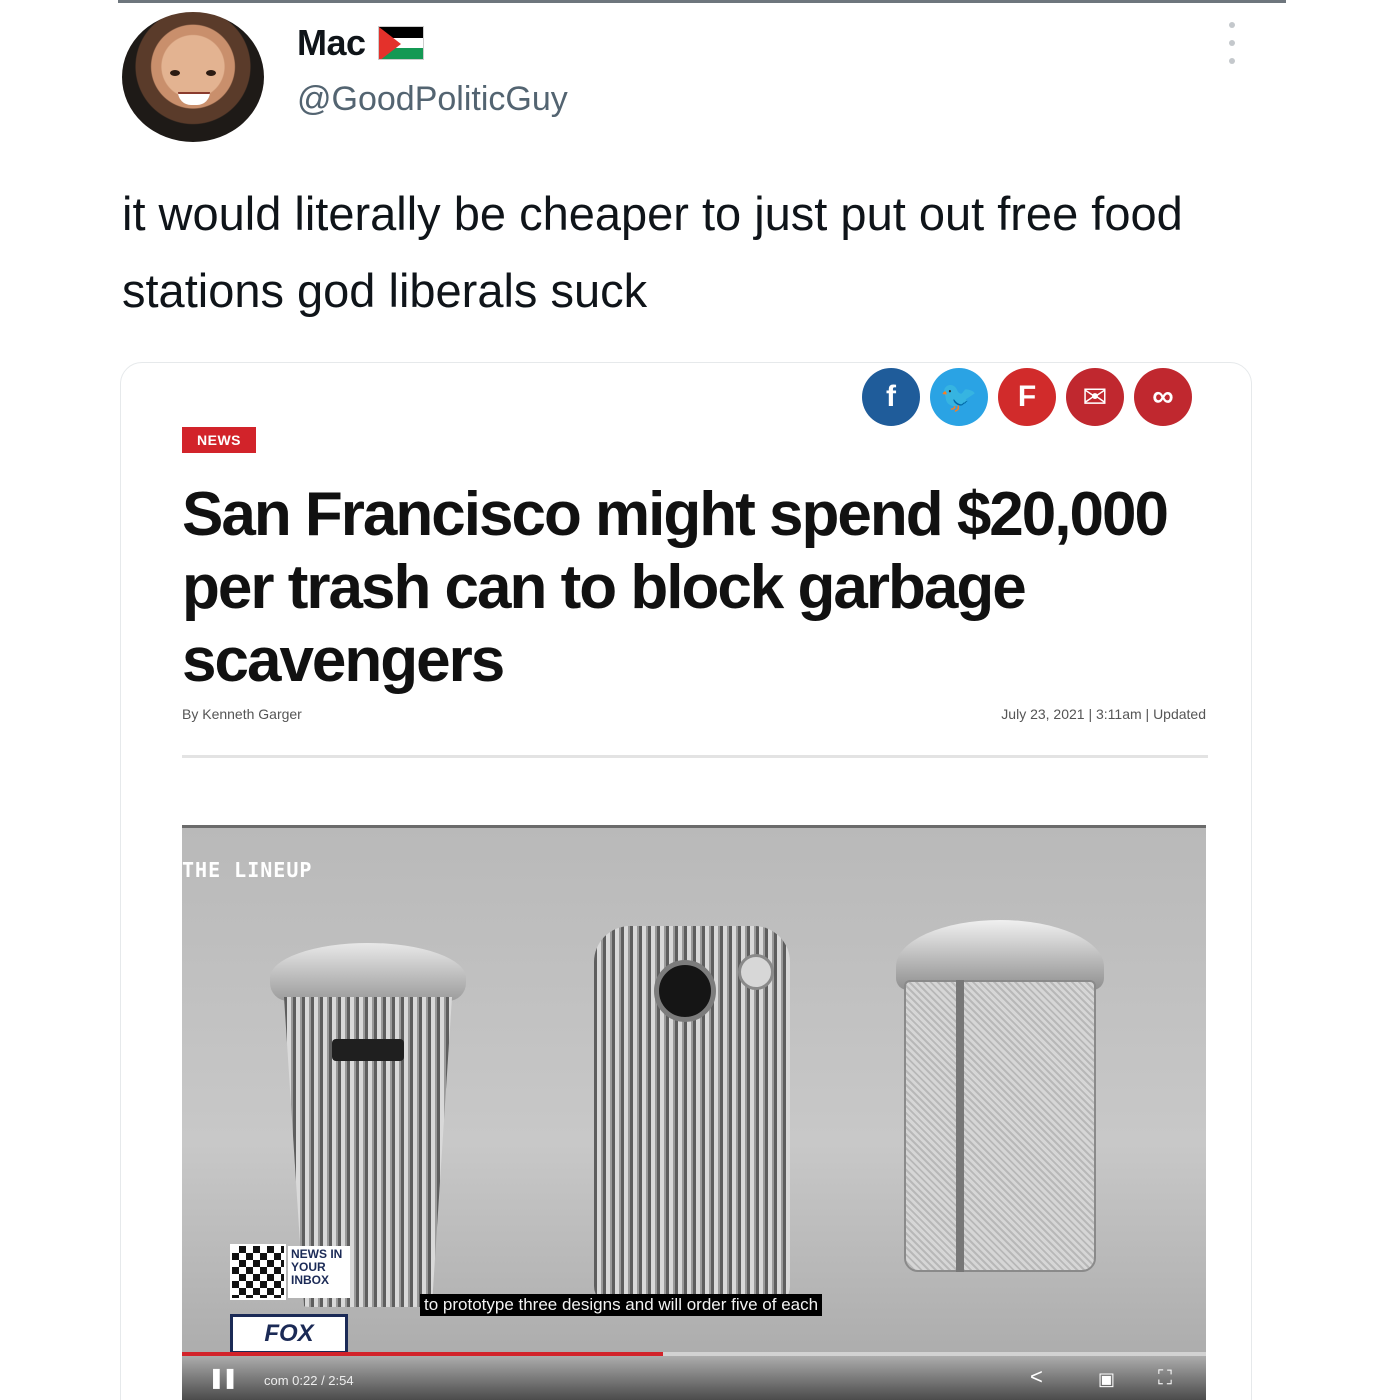 The image size is (1400, 1400). What do you see at coordinates (319, 1272) in the screenshot?
I see `news-inbox-promo: NEWS IN YOUR INBOX` at bounding box center [319, 1272].